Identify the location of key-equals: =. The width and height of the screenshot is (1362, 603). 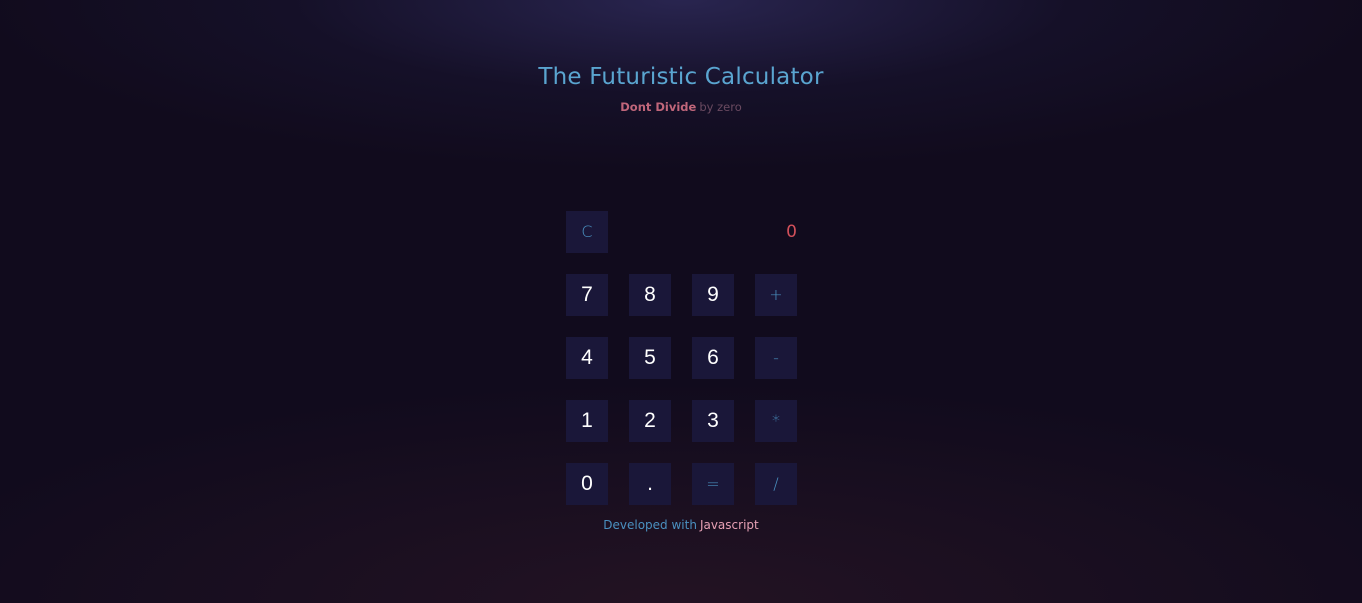
(713, 484).